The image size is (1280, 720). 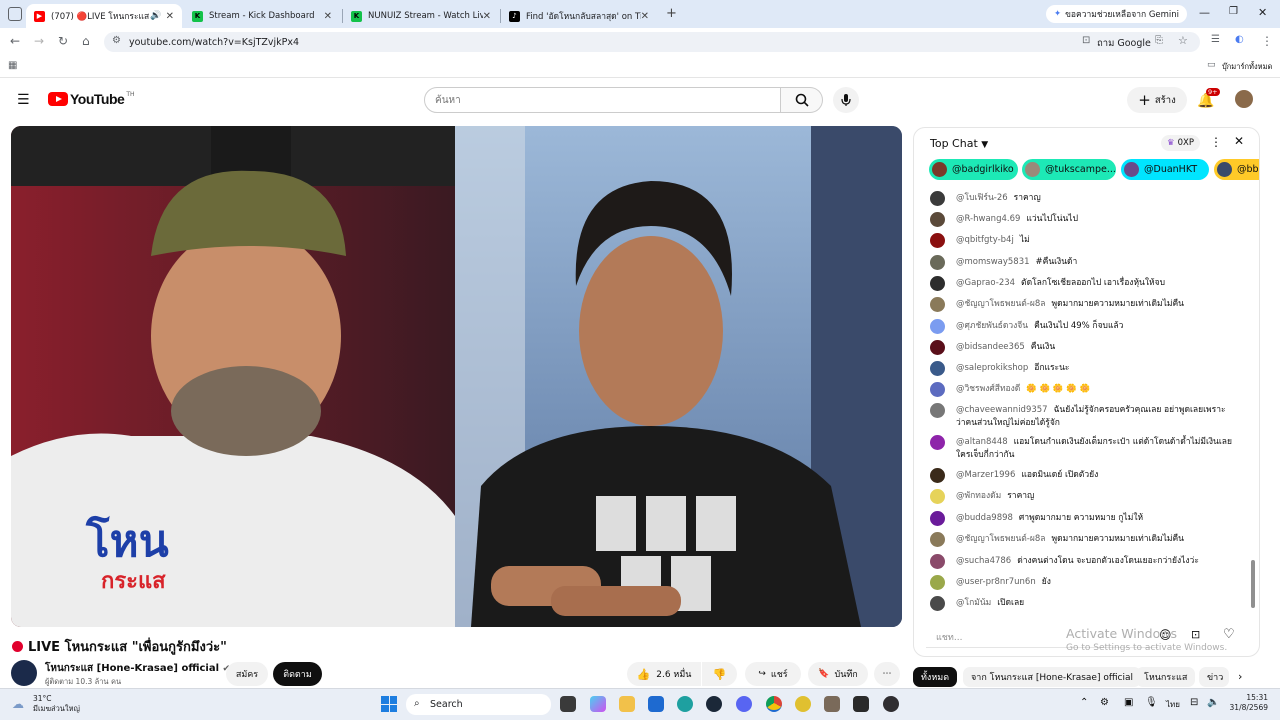 What do you see at coordinates (983, 561) in the screenshot?
I see `chat-author-name: @sucha4786` at bounding box center [983, 561].